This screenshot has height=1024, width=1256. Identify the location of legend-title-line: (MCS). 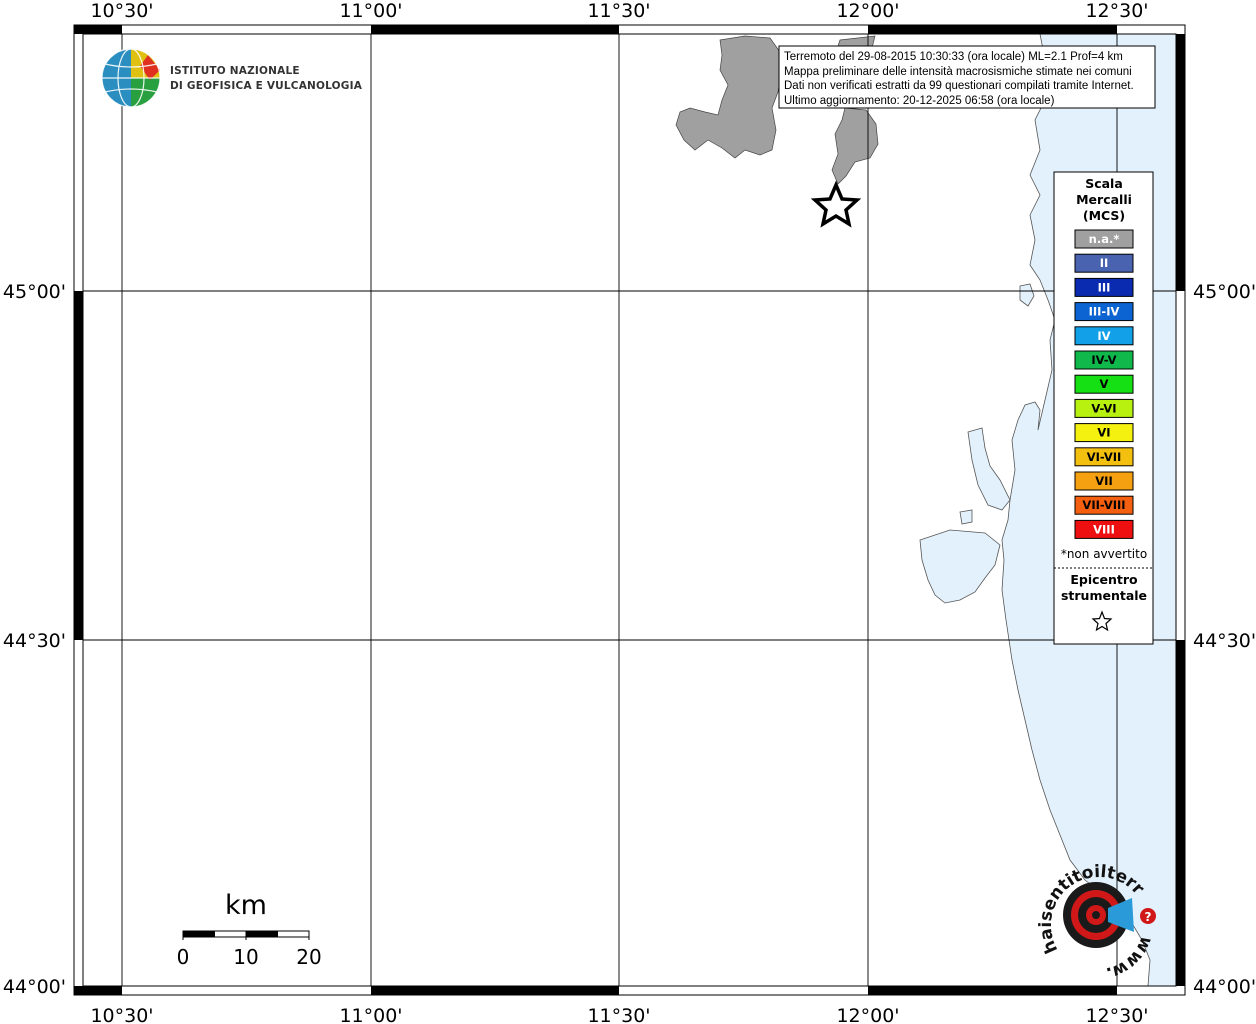
(1104, 215).